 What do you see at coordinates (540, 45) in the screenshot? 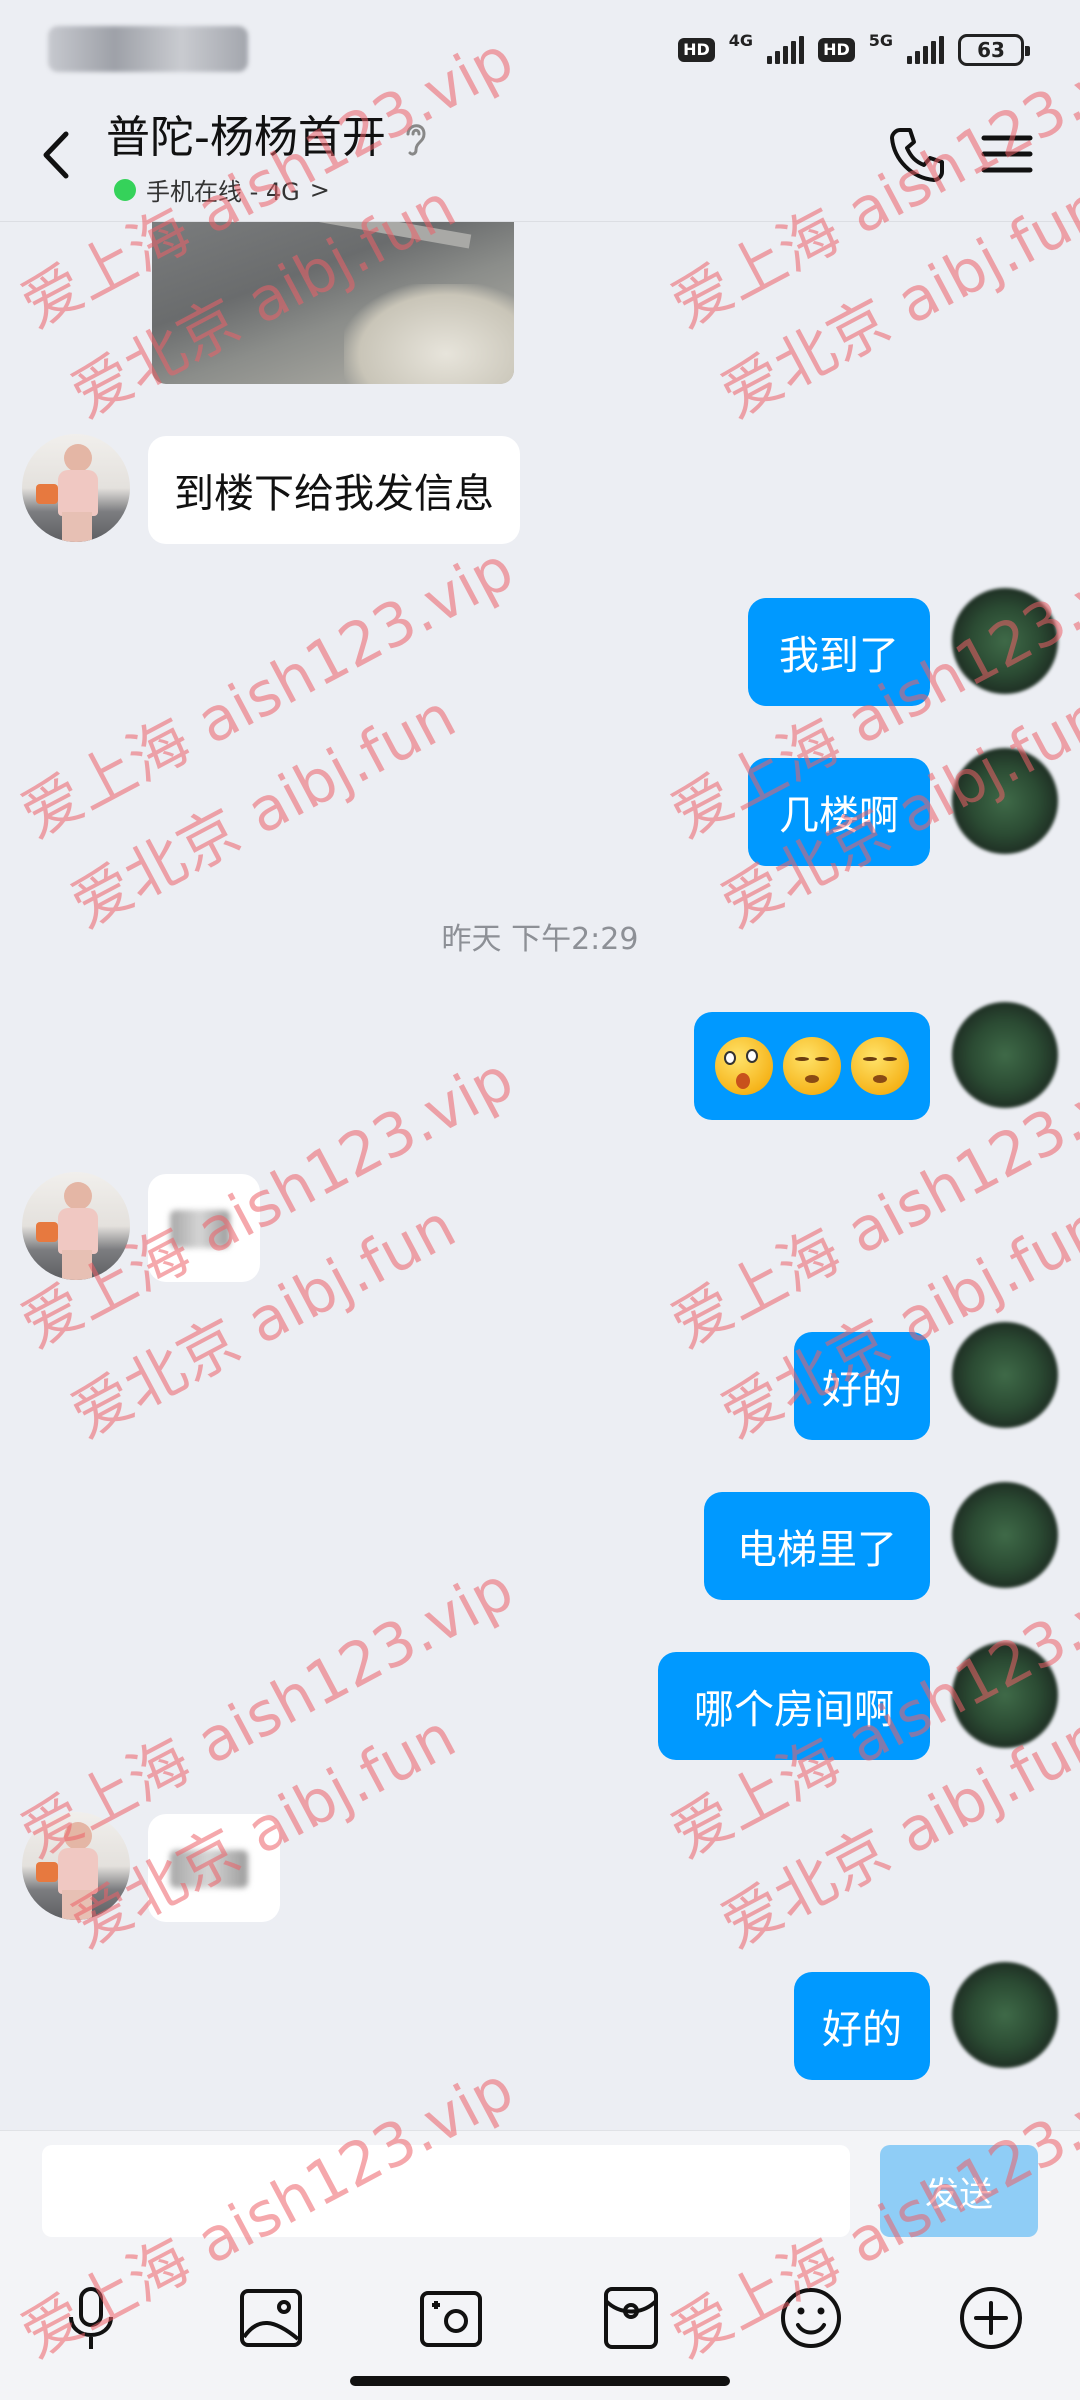
I see `status-bar: HD 4G HD 5G 63` at bounding box center [540, 45].